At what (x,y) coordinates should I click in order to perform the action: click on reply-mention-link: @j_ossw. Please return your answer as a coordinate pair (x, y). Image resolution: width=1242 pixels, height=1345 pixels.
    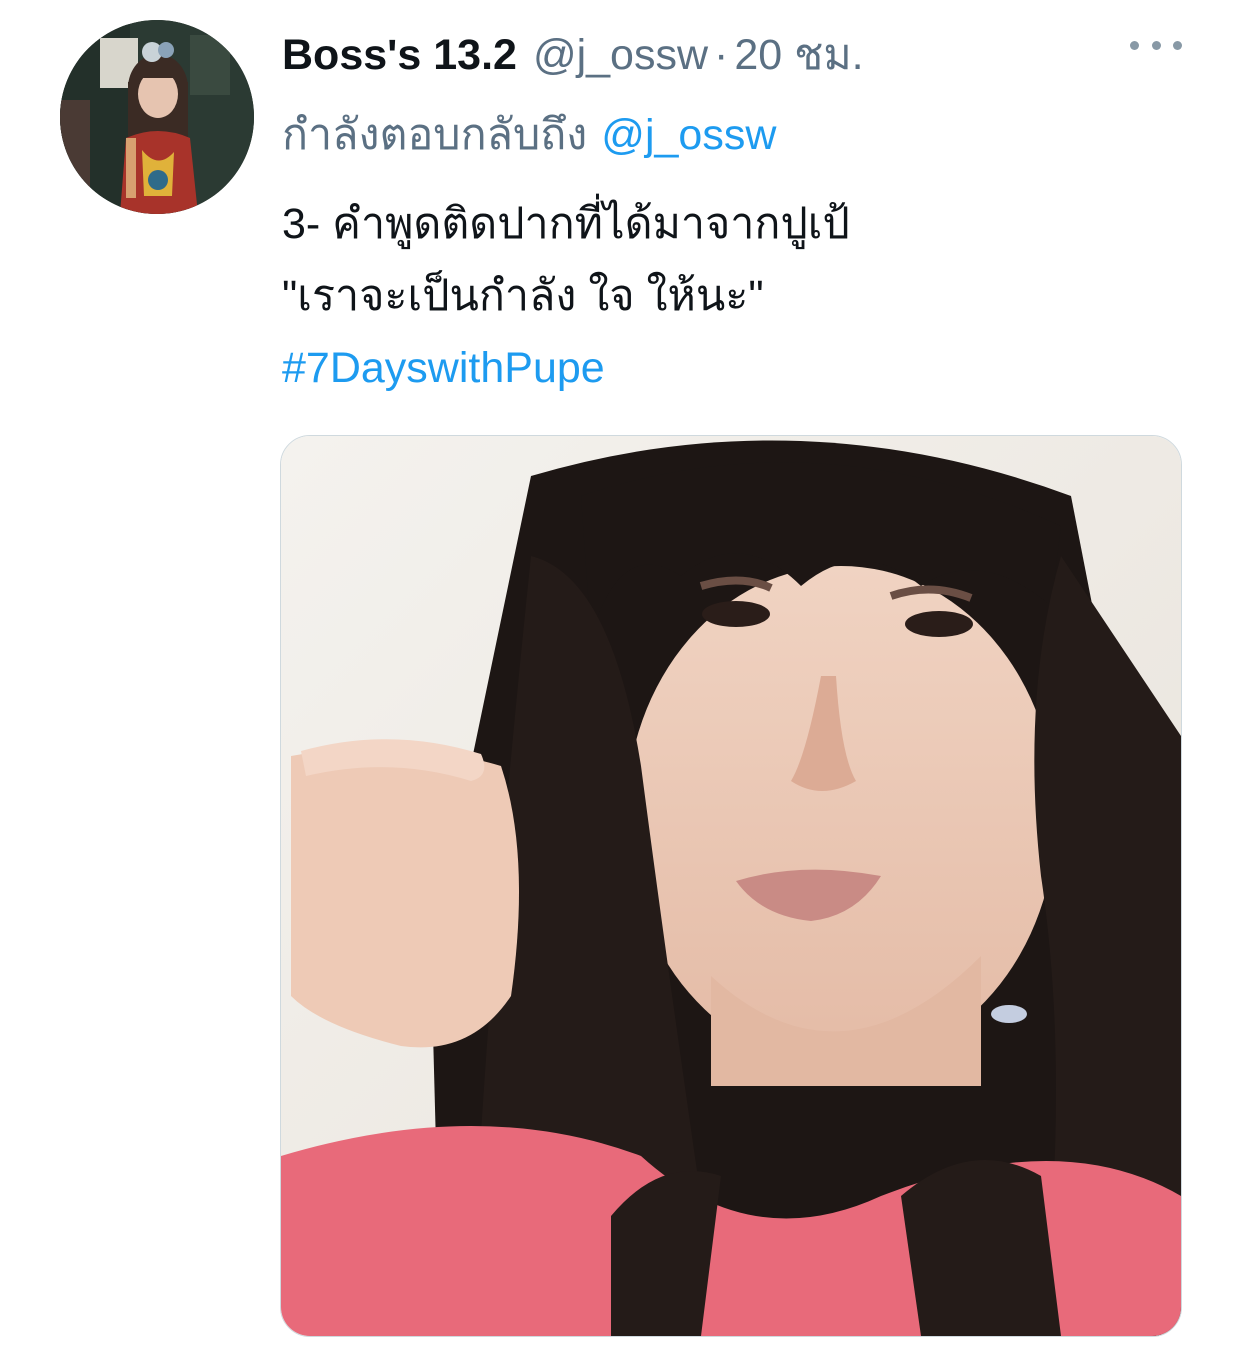
    Looking at the image, I should click on (688, 135).